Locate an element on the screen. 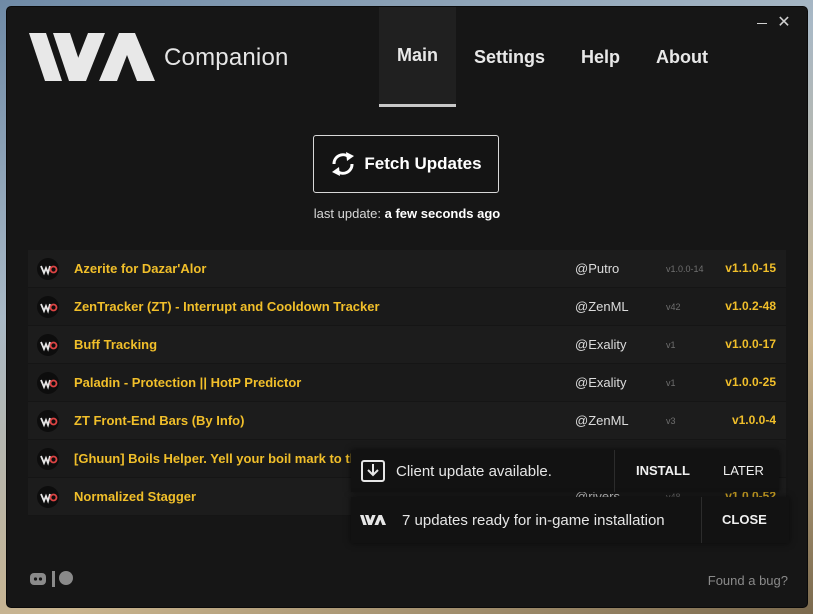 The image size is (813, 614). aura-latest-version: v1.0.0-17 is located at coordinates (750, 344).